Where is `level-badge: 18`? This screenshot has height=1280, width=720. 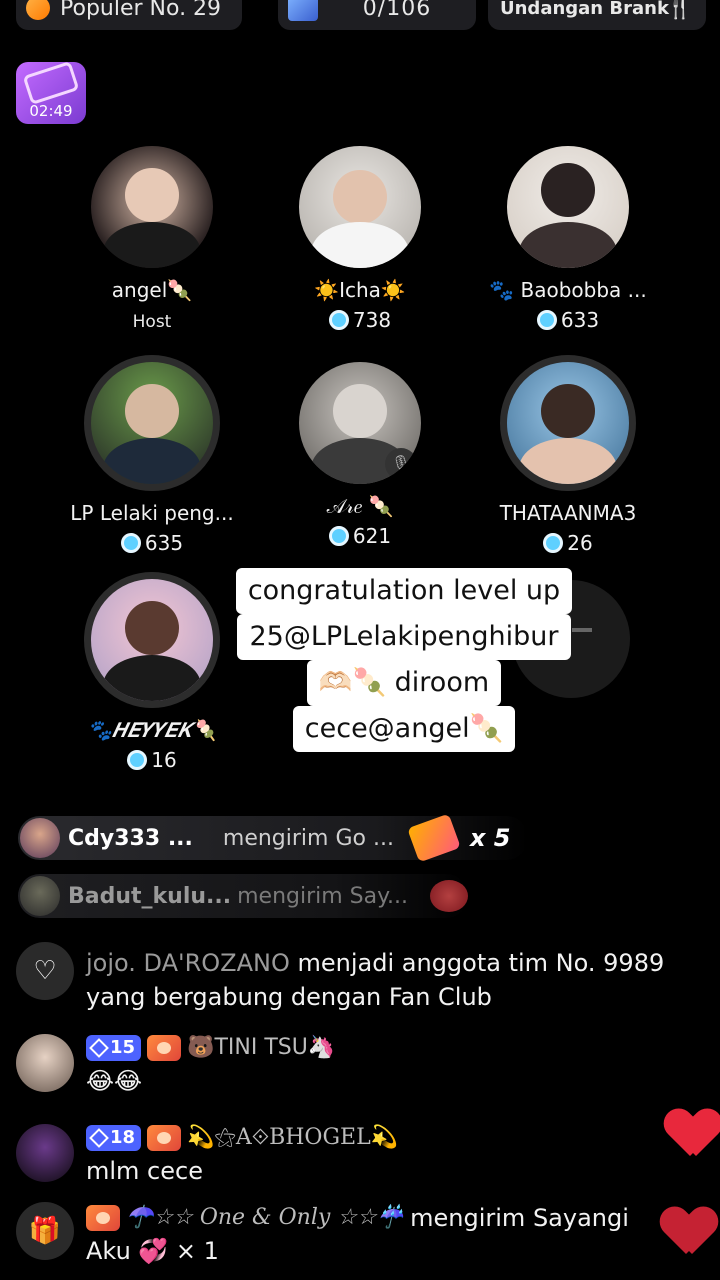 level-badge: 18 is located at coordinates (114, 1138).